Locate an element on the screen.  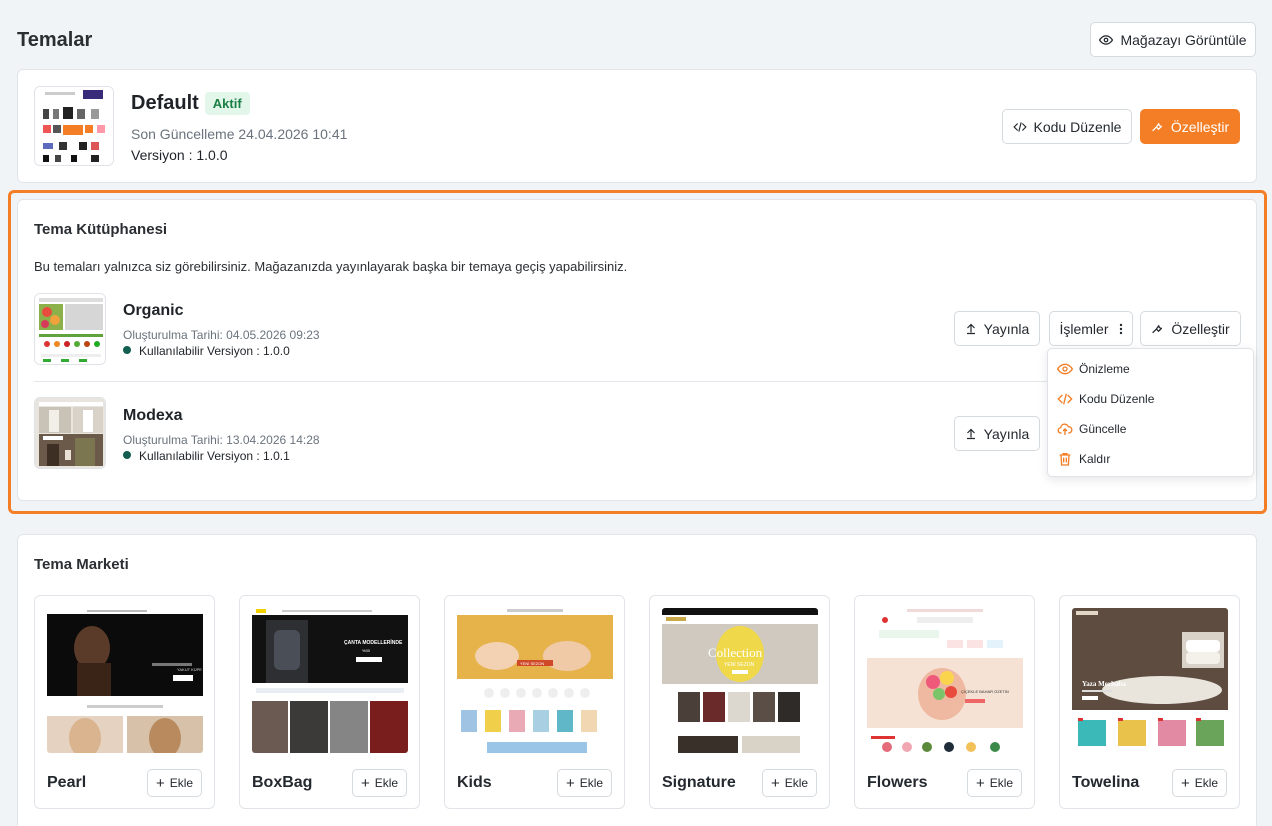
market-theme-card-towelina: Yaza Merhaba Towelina + Ekle is located at coordinates (1149, 702).